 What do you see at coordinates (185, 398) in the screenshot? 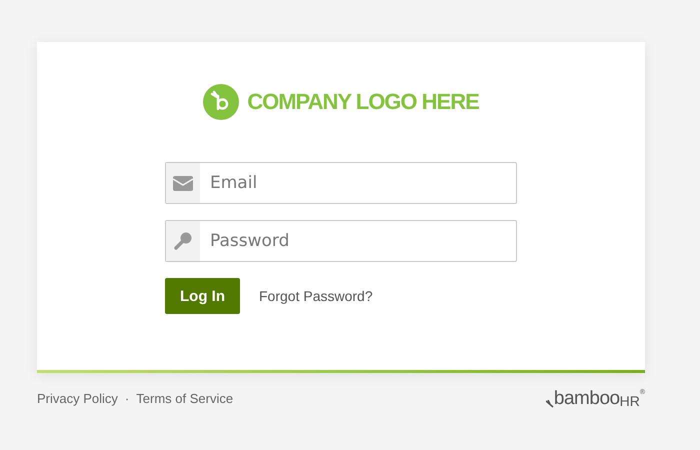
I see `footer-link: Terms of Service` at bounding box center [185, 398].